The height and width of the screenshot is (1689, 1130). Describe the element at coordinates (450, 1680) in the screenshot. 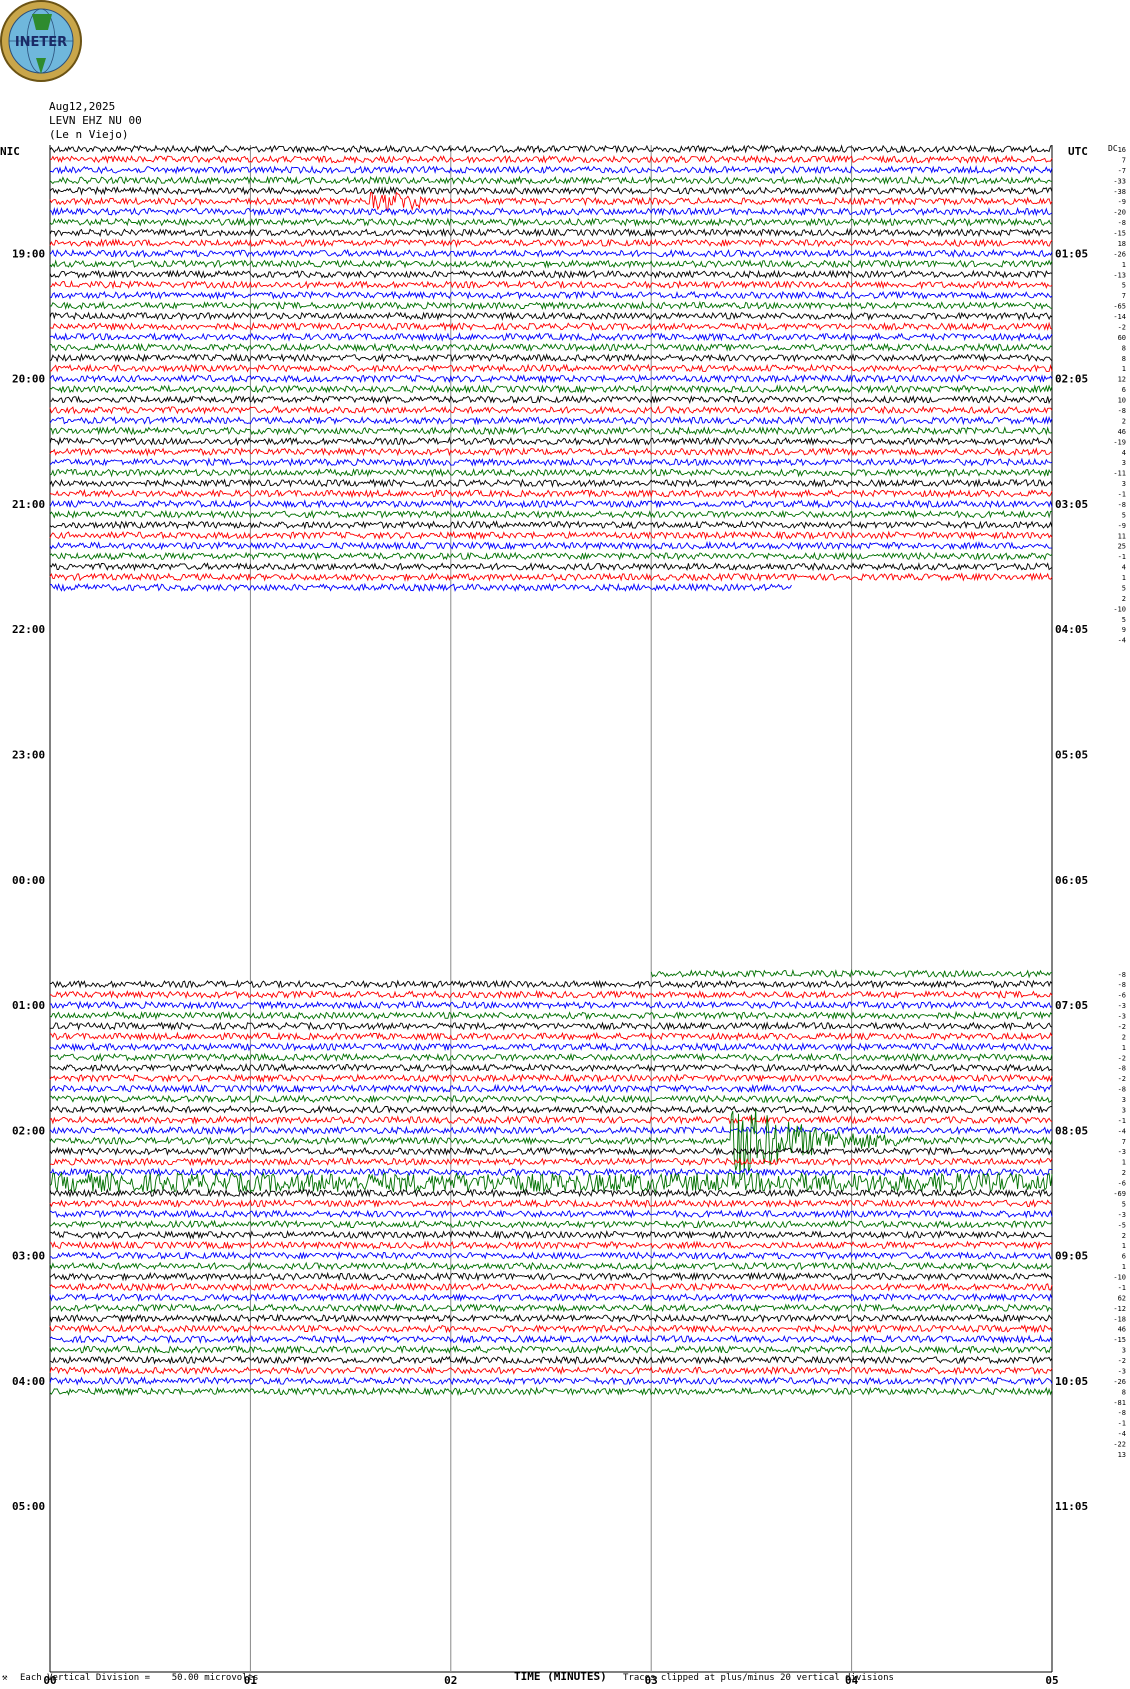

I see `x-tick-label: 02` at that location.